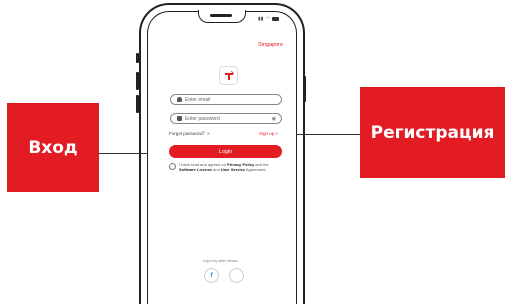 The height and width of the screenshot is (304, 510). Describe the element at coordinates (53, 147) in the screenshot. I see `login-callout: Вход` at that location.